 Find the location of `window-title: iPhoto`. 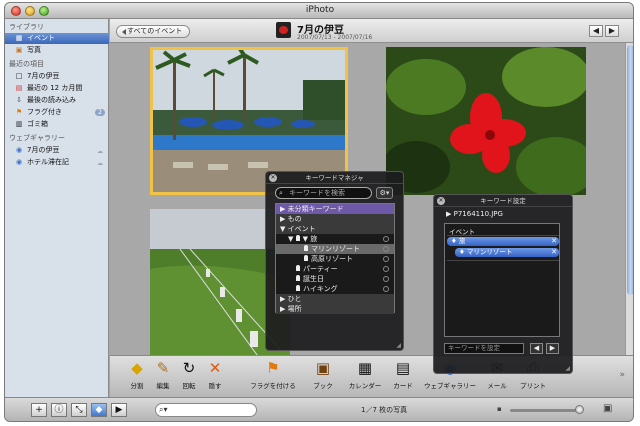

window-title: iPhoto is located at coordinates (320, 10).